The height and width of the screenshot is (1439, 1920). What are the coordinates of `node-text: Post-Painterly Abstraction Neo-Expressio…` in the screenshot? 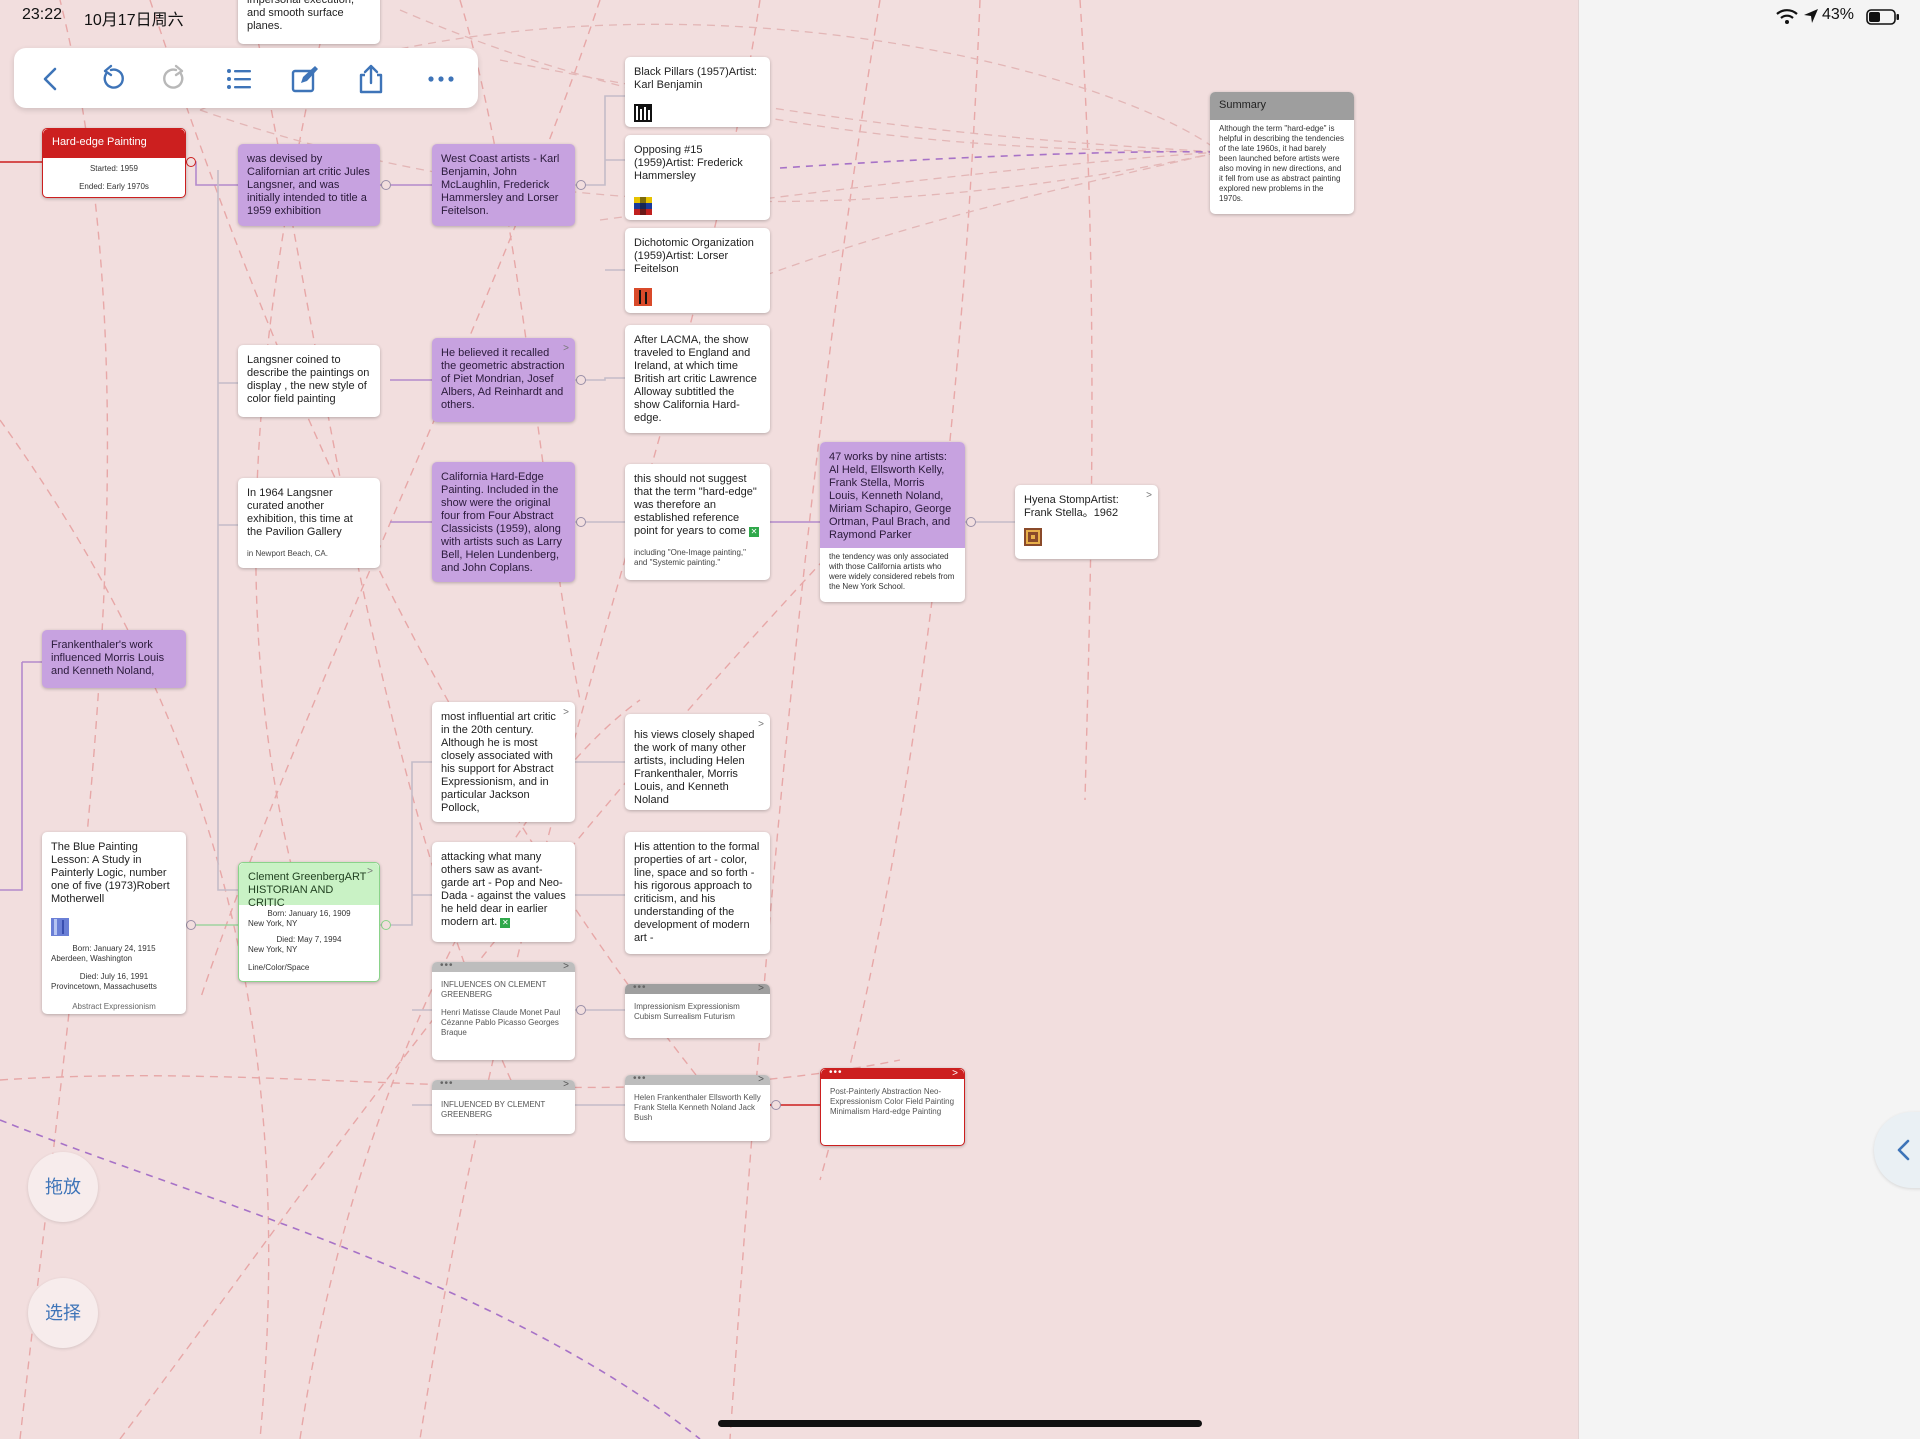 It's located at (892, 1101).